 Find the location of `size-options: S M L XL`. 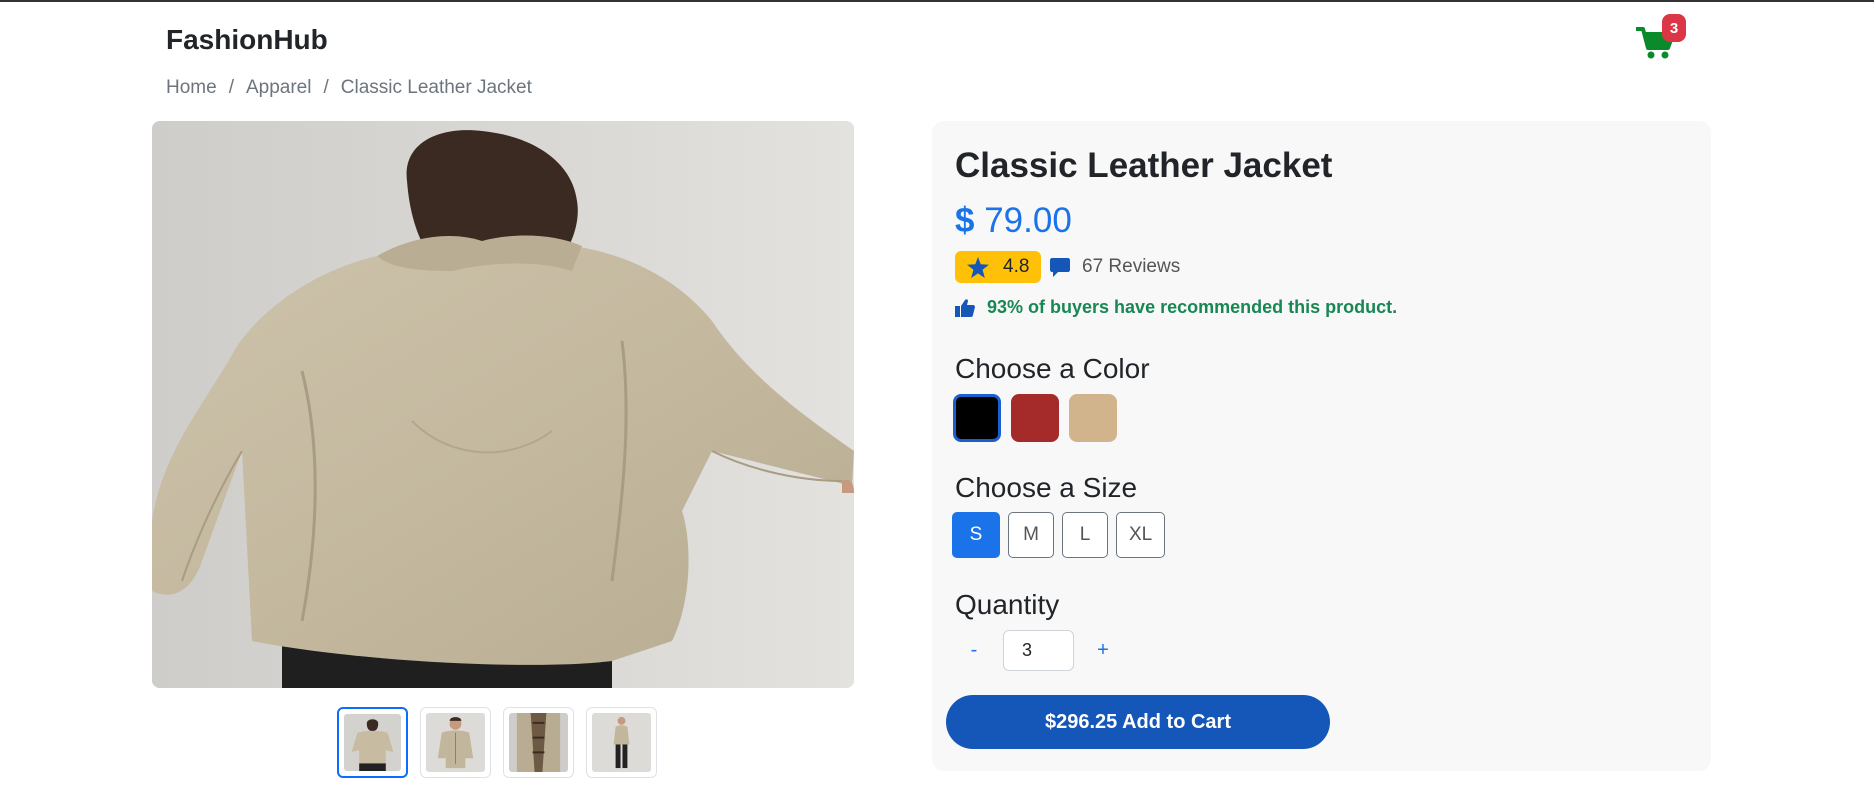

size-options: S M L XL is located at coordinates (1059, 535).